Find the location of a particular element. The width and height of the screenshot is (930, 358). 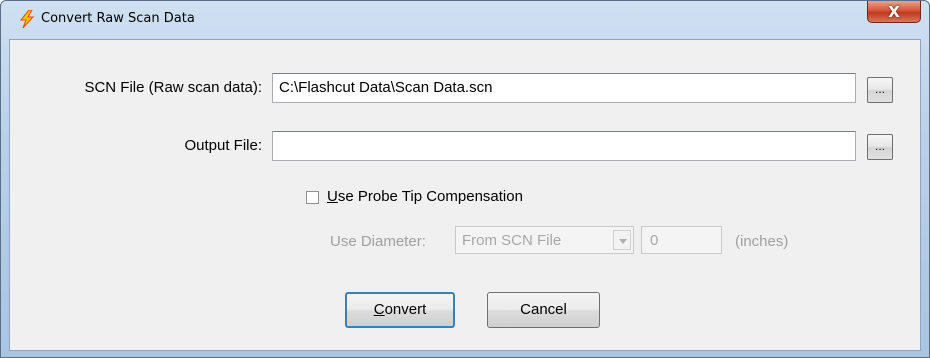

diameter-value: 0 is located at coordinates (654, 240).